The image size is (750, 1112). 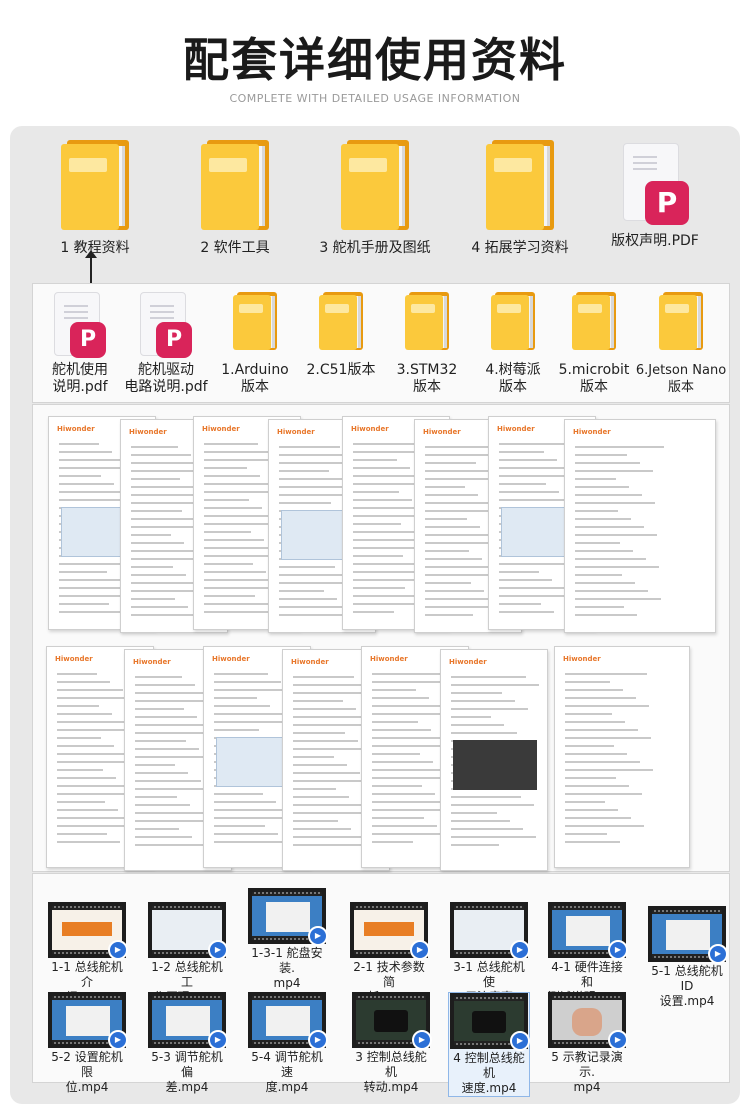 I want to click on video-file-name: 5-1 总线舵机ID 设置.mp4, so click(x=687, y=986).